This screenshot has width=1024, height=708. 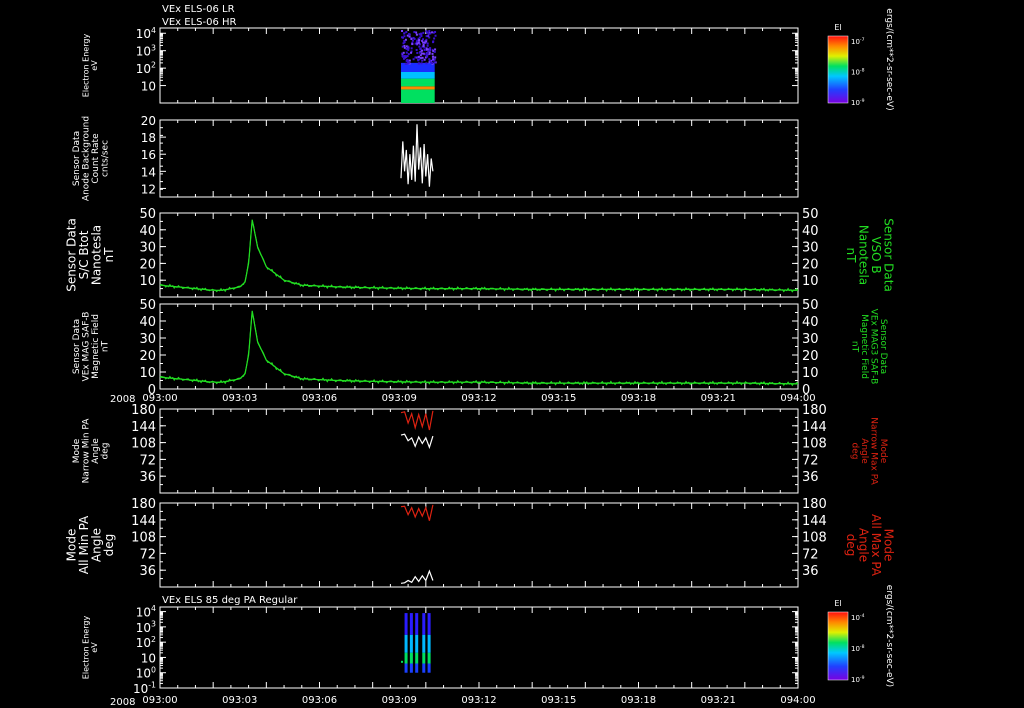 I want to click on y-tick-label-right: 36, so click(x=810, y=571).